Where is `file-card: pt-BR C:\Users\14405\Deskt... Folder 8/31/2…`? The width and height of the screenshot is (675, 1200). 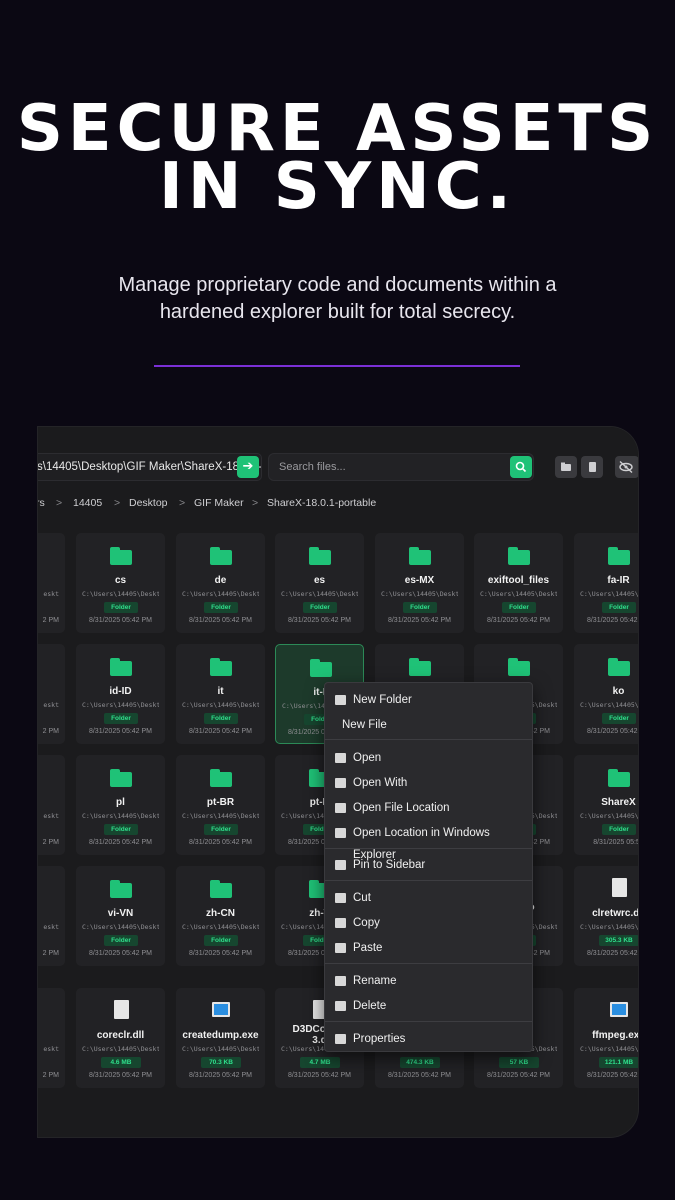
file-card: pt-BR C:\Users\14405\Deskt... Folder 8/31/2… is located at coordinates (220, 805).